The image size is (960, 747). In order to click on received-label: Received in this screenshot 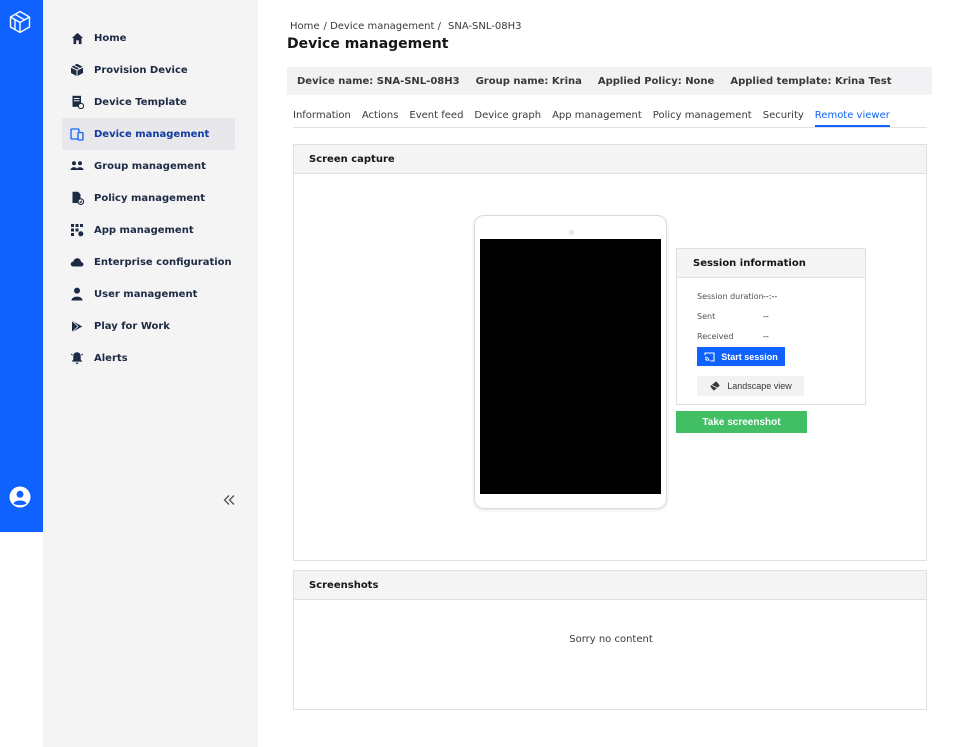, I will do `click(715, 336)`.